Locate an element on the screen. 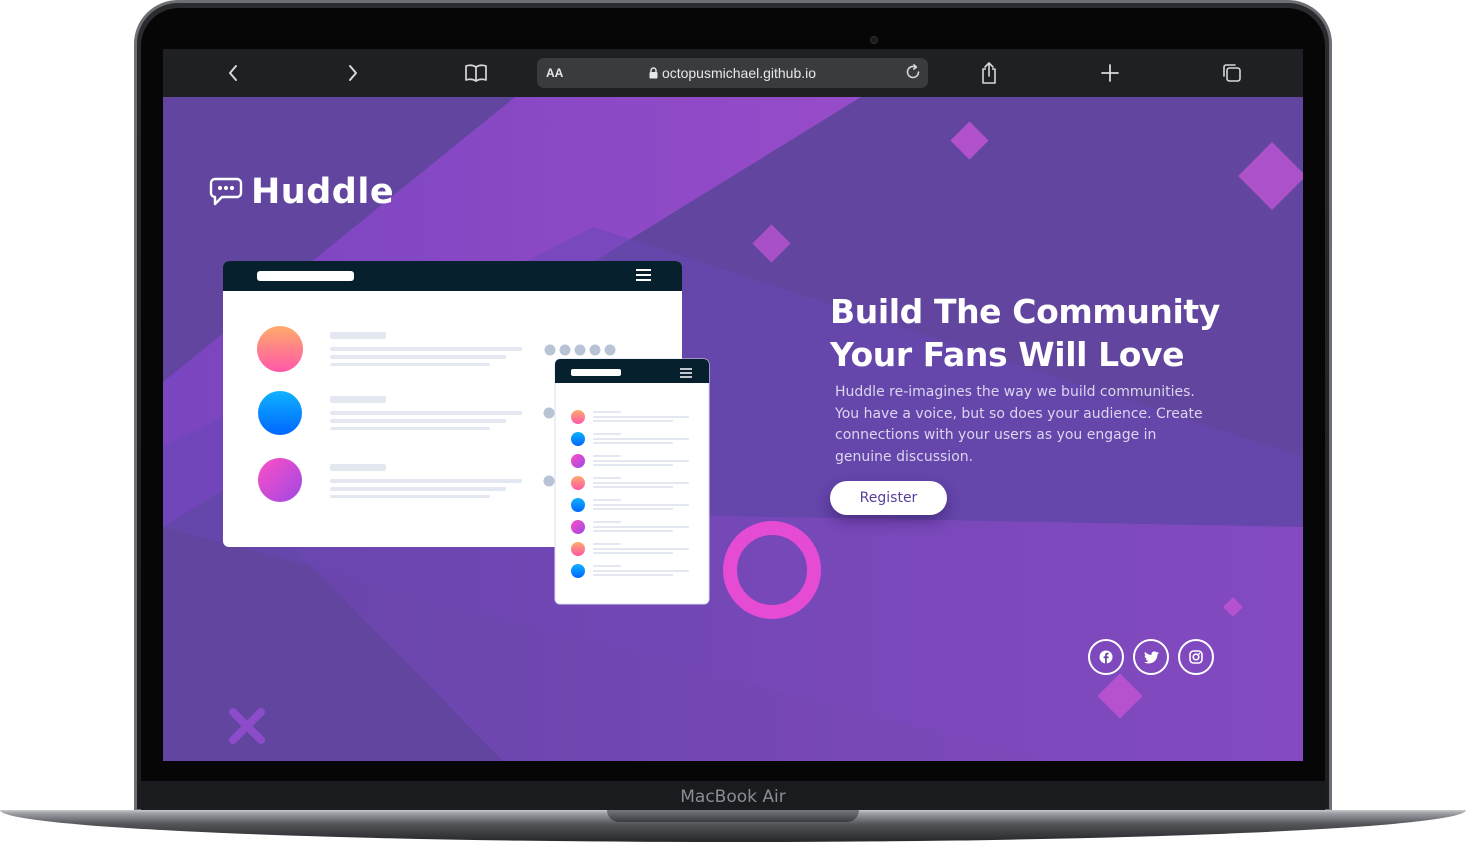  avatar-pink is located at coordinates (280, 480).